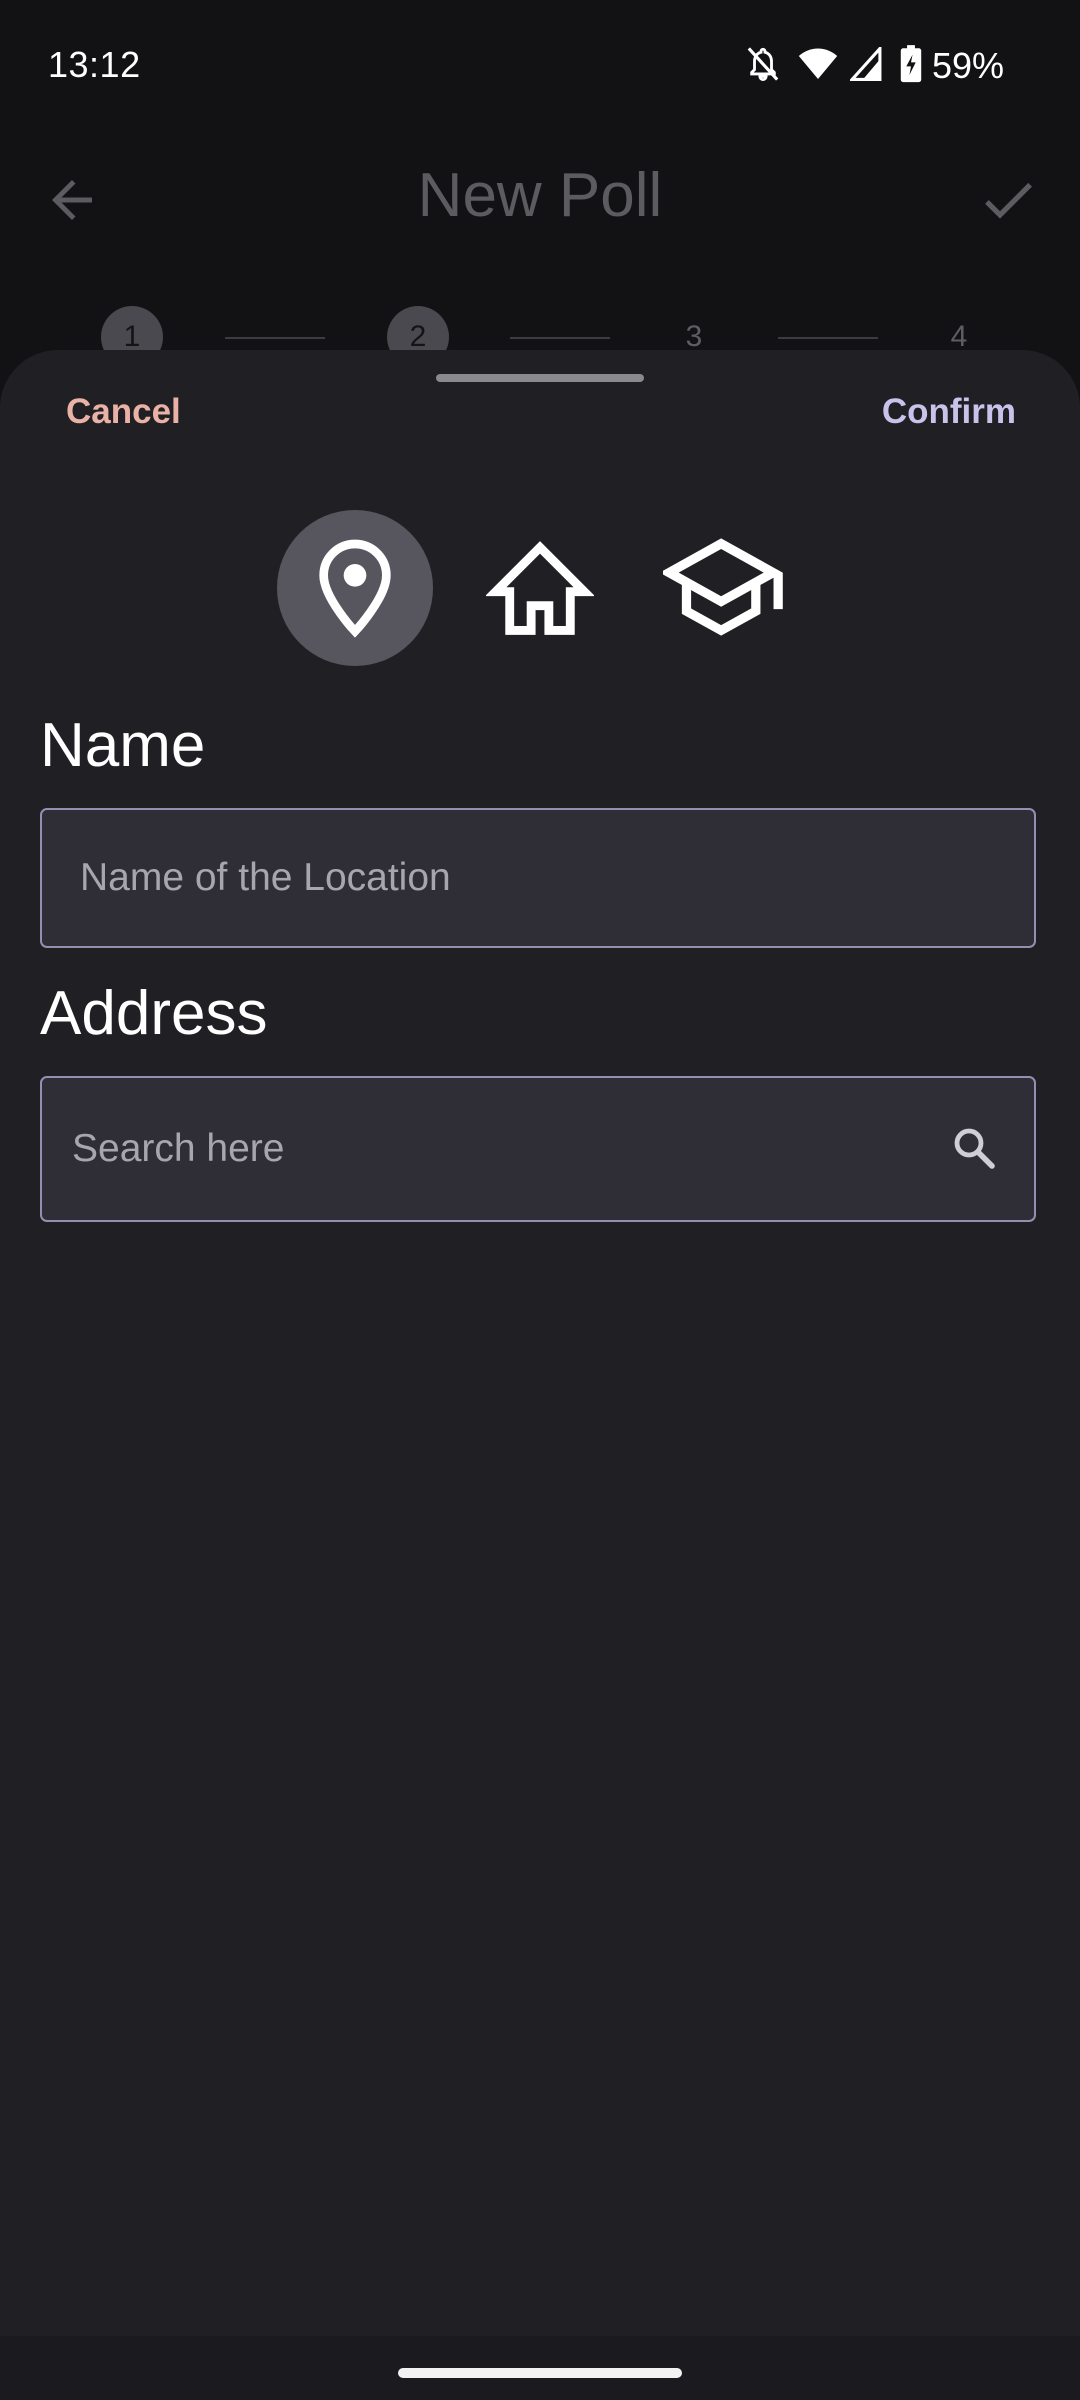 This screenshot has height=2400, width=1080. Describe the element at coordinates (540, 2373) in the screenshot. I see `home-gesture-handle` at that location.